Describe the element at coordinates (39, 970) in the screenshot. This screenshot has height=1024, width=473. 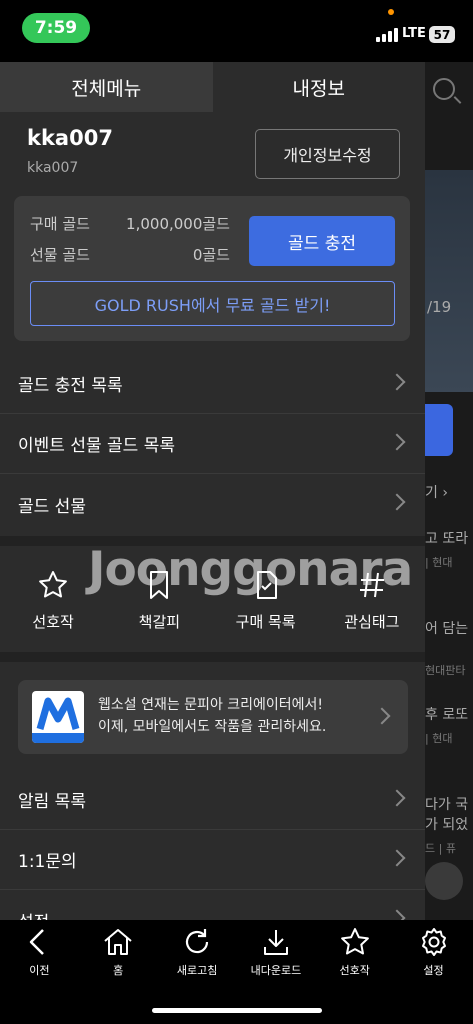
I see `nav-label: 이전` at that location.